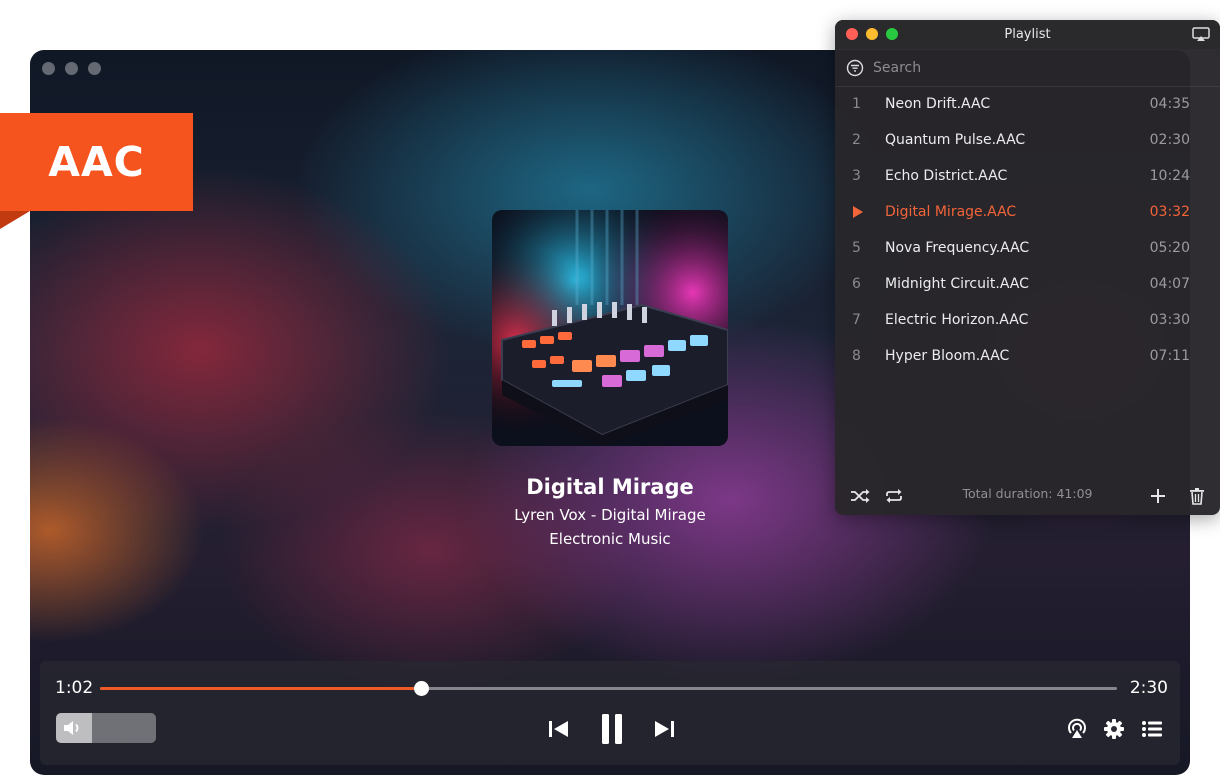  What do you see at coordinates (1077, 729) in the screenshot?
I see `airplay-icon` at bounding box center [1077, 729].